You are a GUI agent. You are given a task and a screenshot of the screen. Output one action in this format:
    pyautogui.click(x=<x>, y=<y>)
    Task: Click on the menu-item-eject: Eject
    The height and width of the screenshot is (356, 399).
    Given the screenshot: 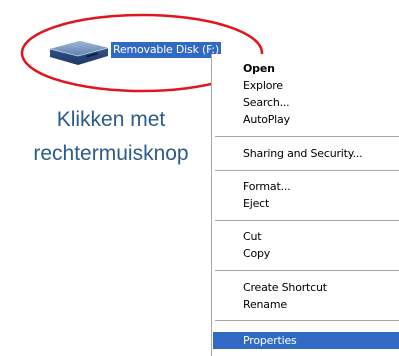 What is the action you would take?
    pyautogui.click(x=306, y=203)
    